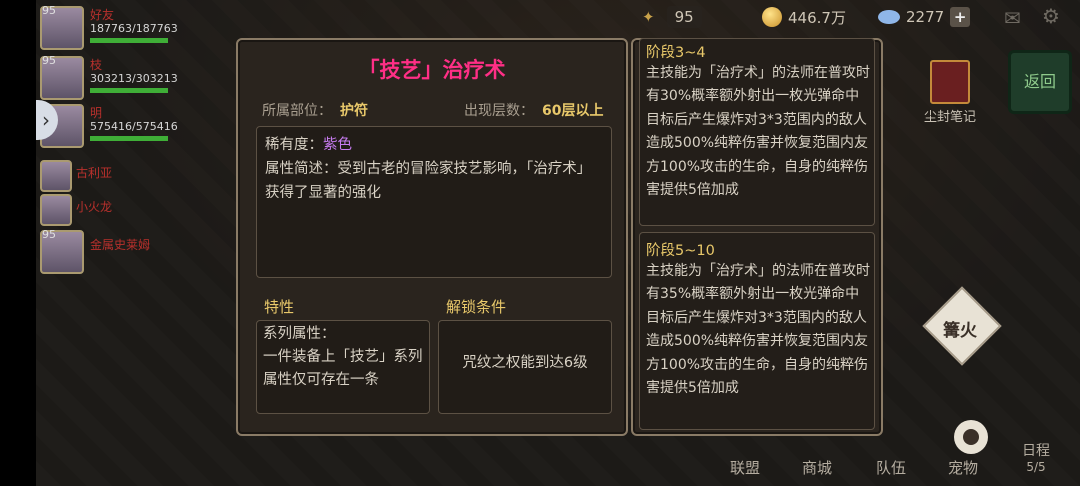 The image size is (1080, 486). What do you see at coordinates (432, 70) in the screenshot?
I see `item-title: 「技艺」治疗术` at bounding box center [432, 70].